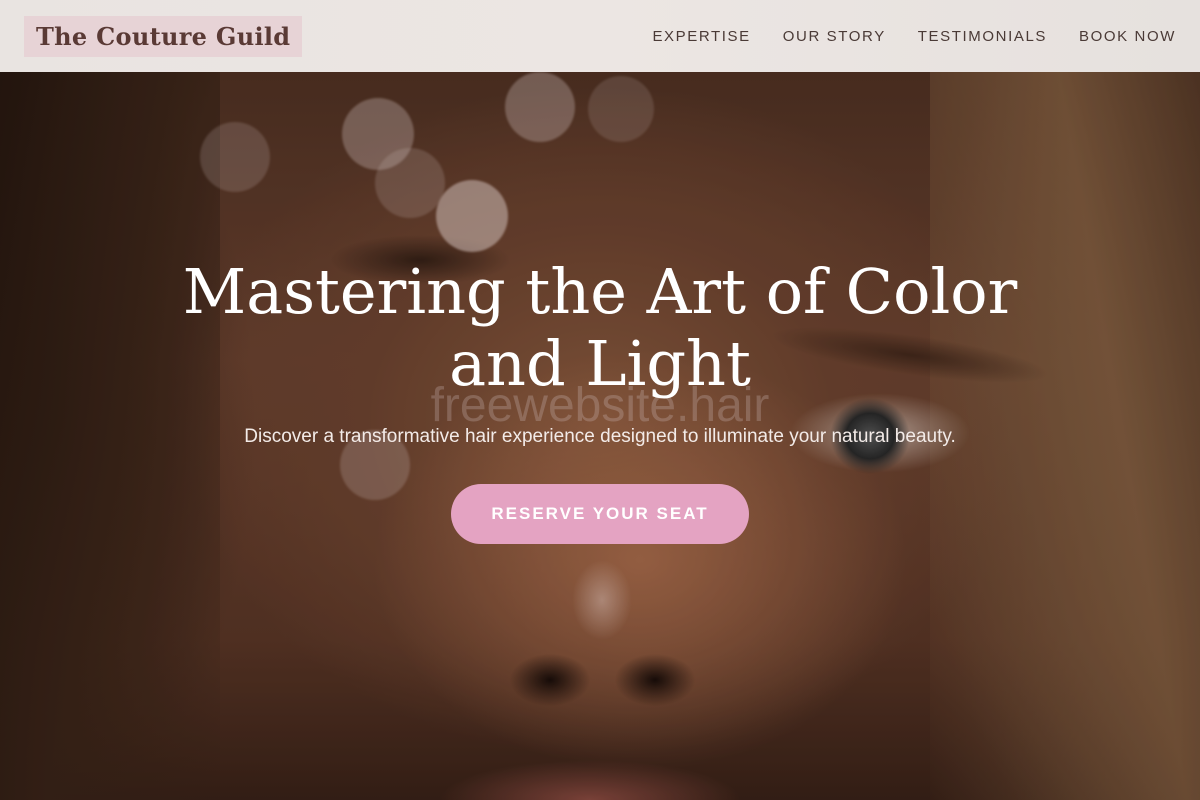 The image size is (1200, 800). Describe the element at coordinates (163, 36) in the screenshot. I see `site-logo: The Couture Guild` at that location.